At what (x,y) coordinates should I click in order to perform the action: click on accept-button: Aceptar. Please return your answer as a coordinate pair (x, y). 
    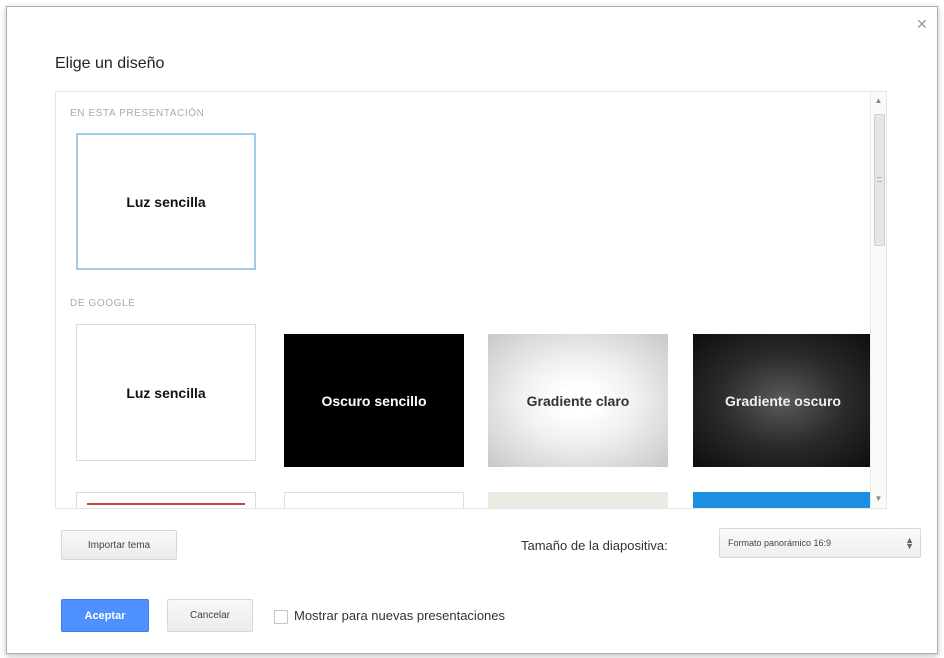
    Looking at the image, I should click on (105, 615).